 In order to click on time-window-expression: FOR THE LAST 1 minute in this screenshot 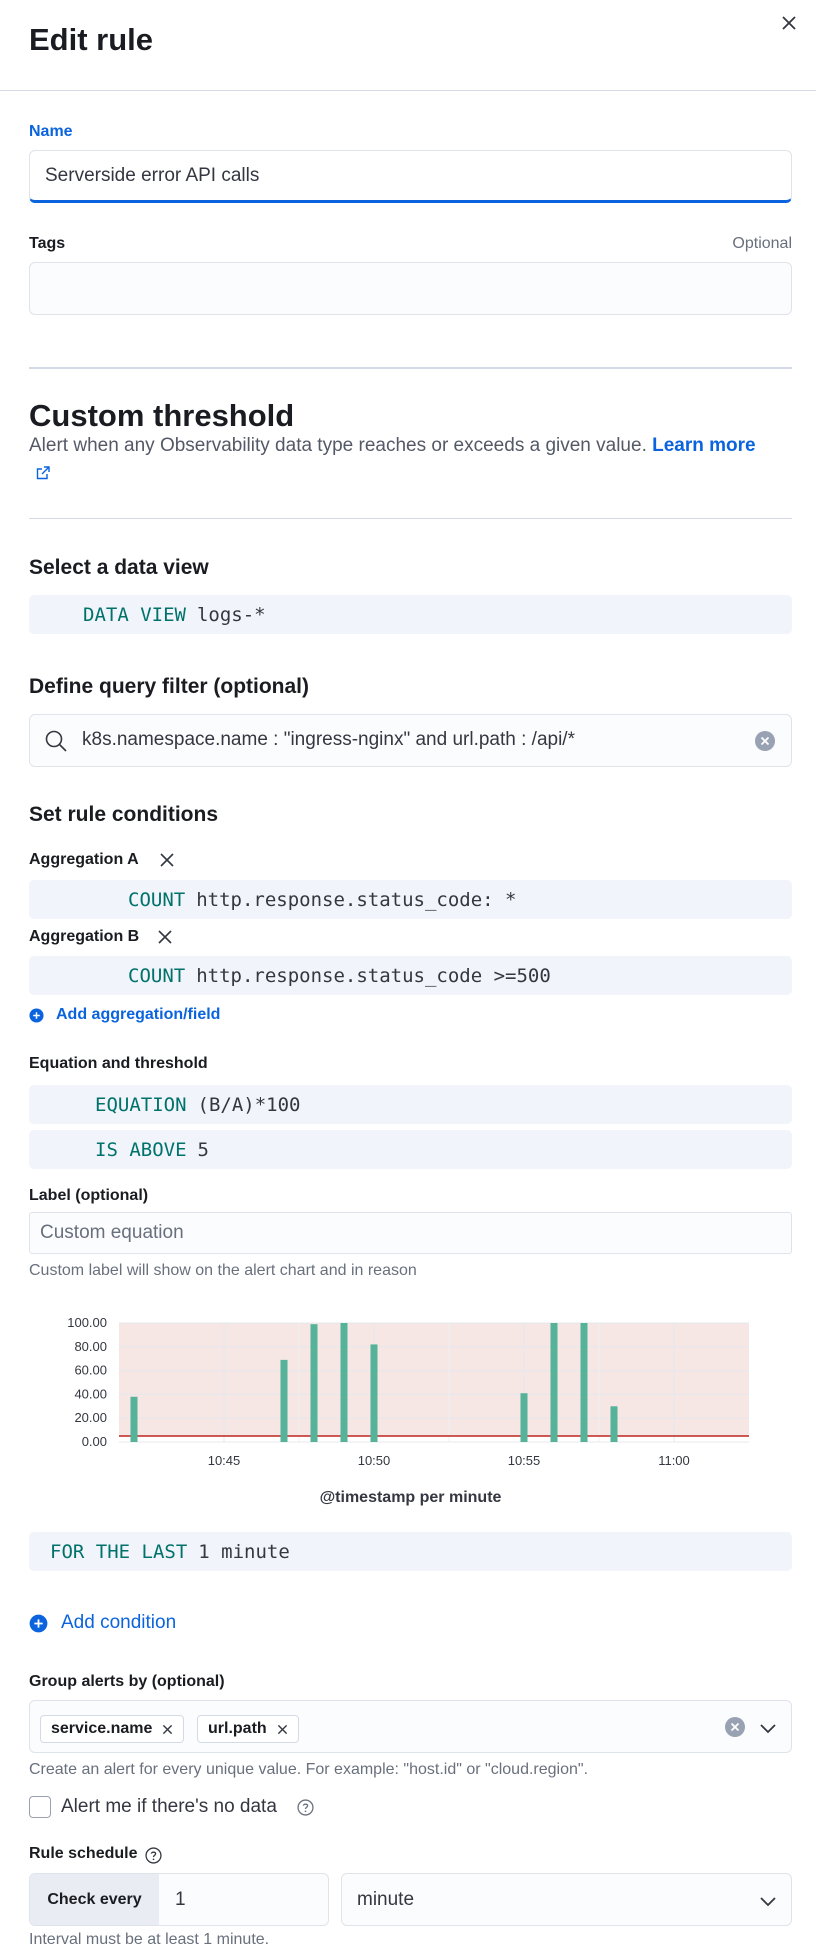, I will do `click(410, 1551)`.